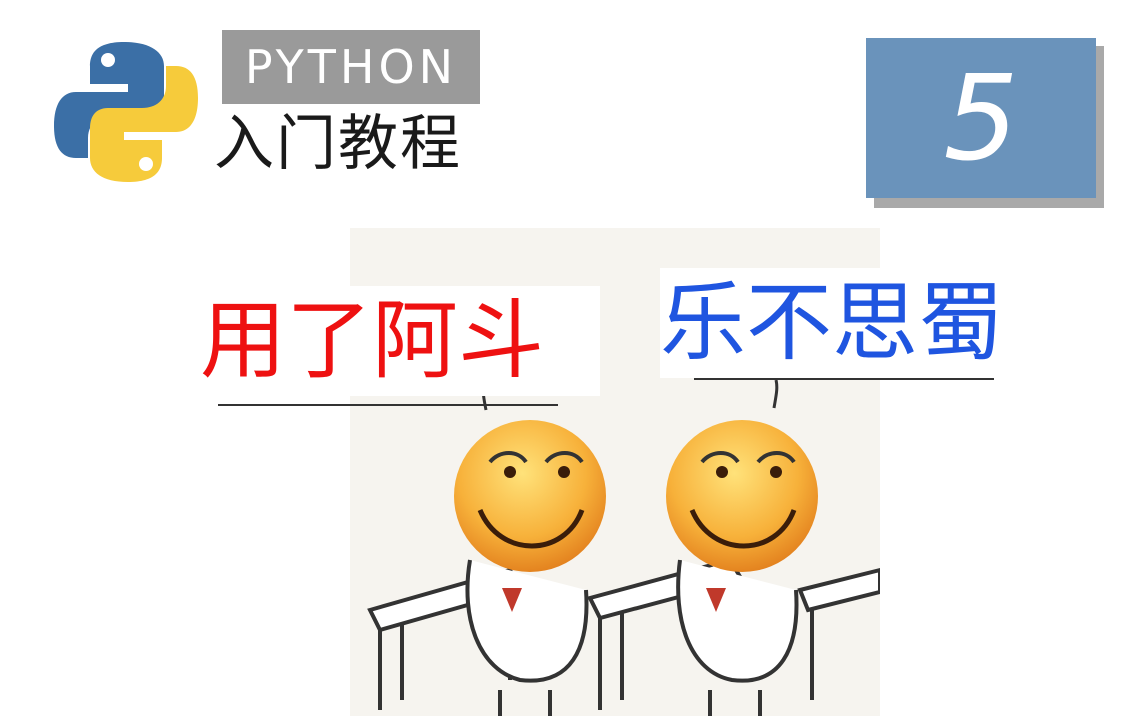 The width and height of the screenshot is (1146, 716). Describe the element at coordinates (981, 118) in the screenshot. I see `episode-number-badge: 5` at that location.